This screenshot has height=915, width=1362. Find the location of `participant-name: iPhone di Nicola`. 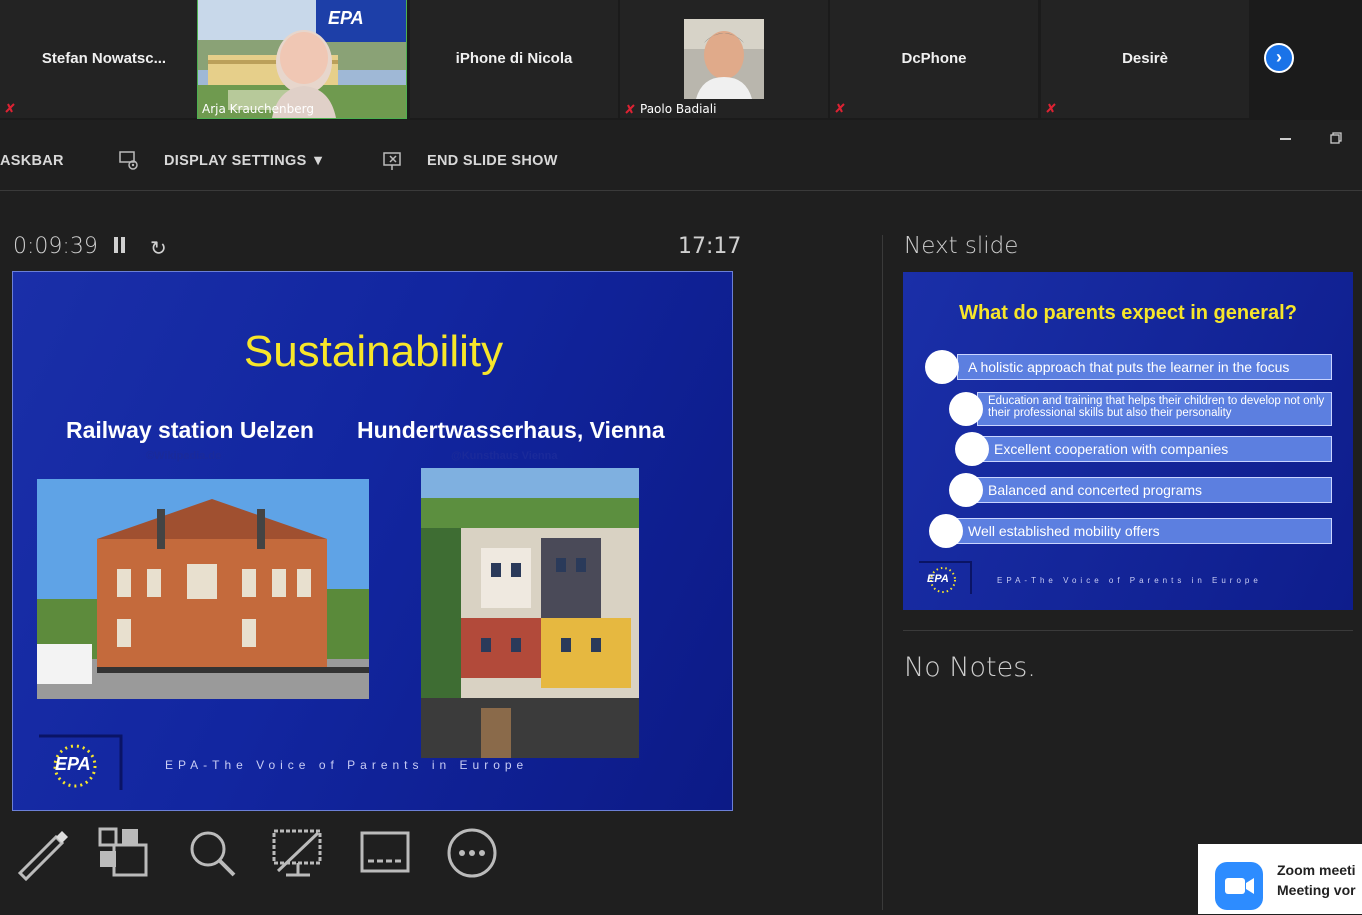

participant-name: iPhone di Nicola is located at coordinates (514, 58).